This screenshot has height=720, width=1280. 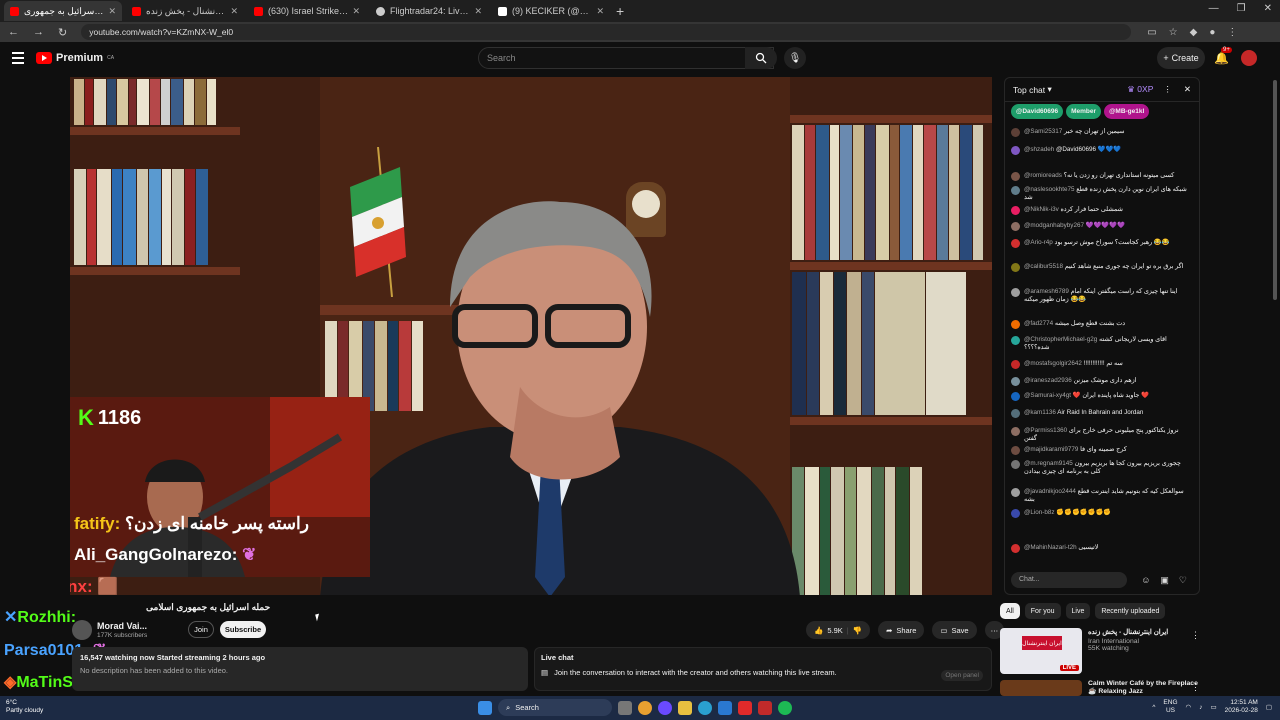 What do you see at coordinates (1053, 363) in the screenshot?
I see `chat-author: @mostafsgolgir2642` at bounding box center [1053, 363].